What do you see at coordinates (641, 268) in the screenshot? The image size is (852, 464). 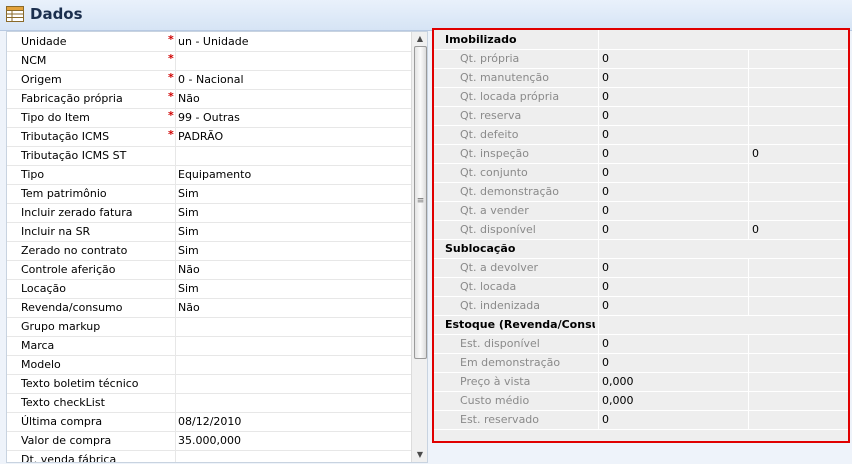 I see `quantity-row: Qt. a devolver 0` at bounding box center [641, 268].